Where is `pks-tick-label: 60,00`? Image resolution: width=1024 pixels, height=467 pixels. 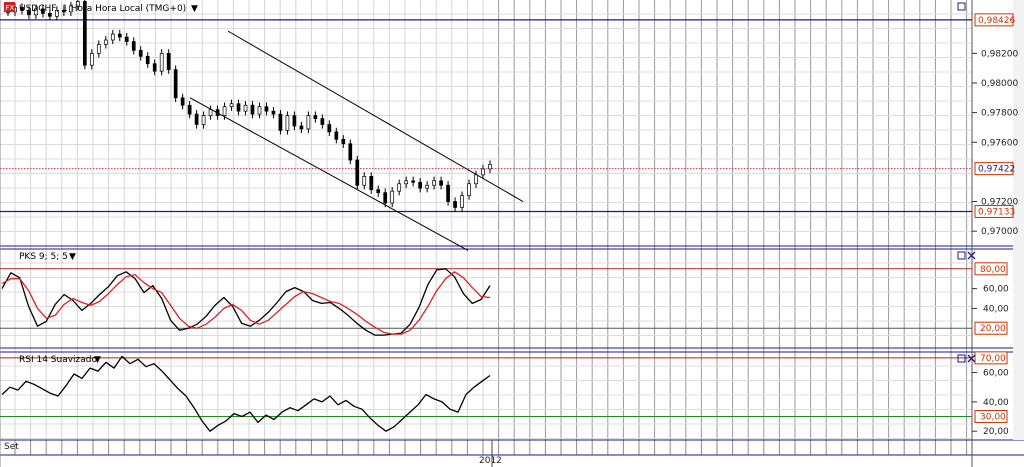
pks-tick-label: 60,00 is located at coordinates (996, 290).